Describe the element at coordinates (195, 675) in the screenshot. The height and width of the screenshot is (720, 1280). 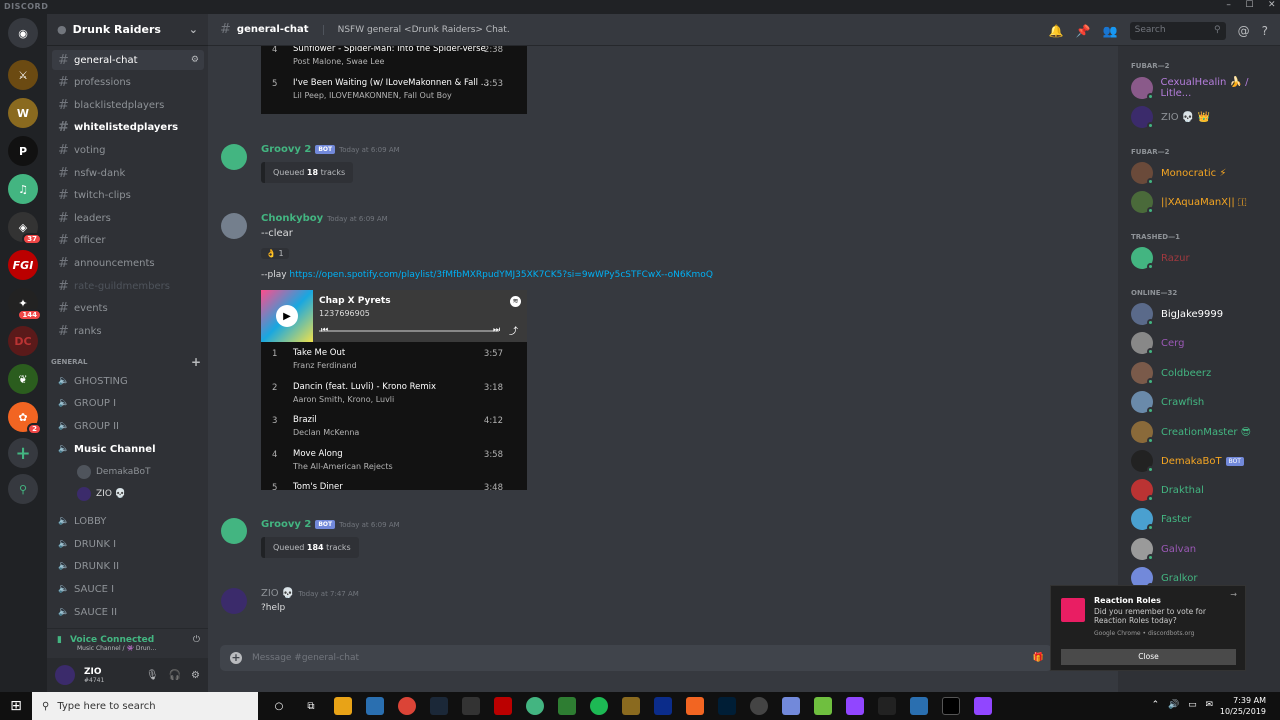
I see `gear-icon: ⚙` at that location.